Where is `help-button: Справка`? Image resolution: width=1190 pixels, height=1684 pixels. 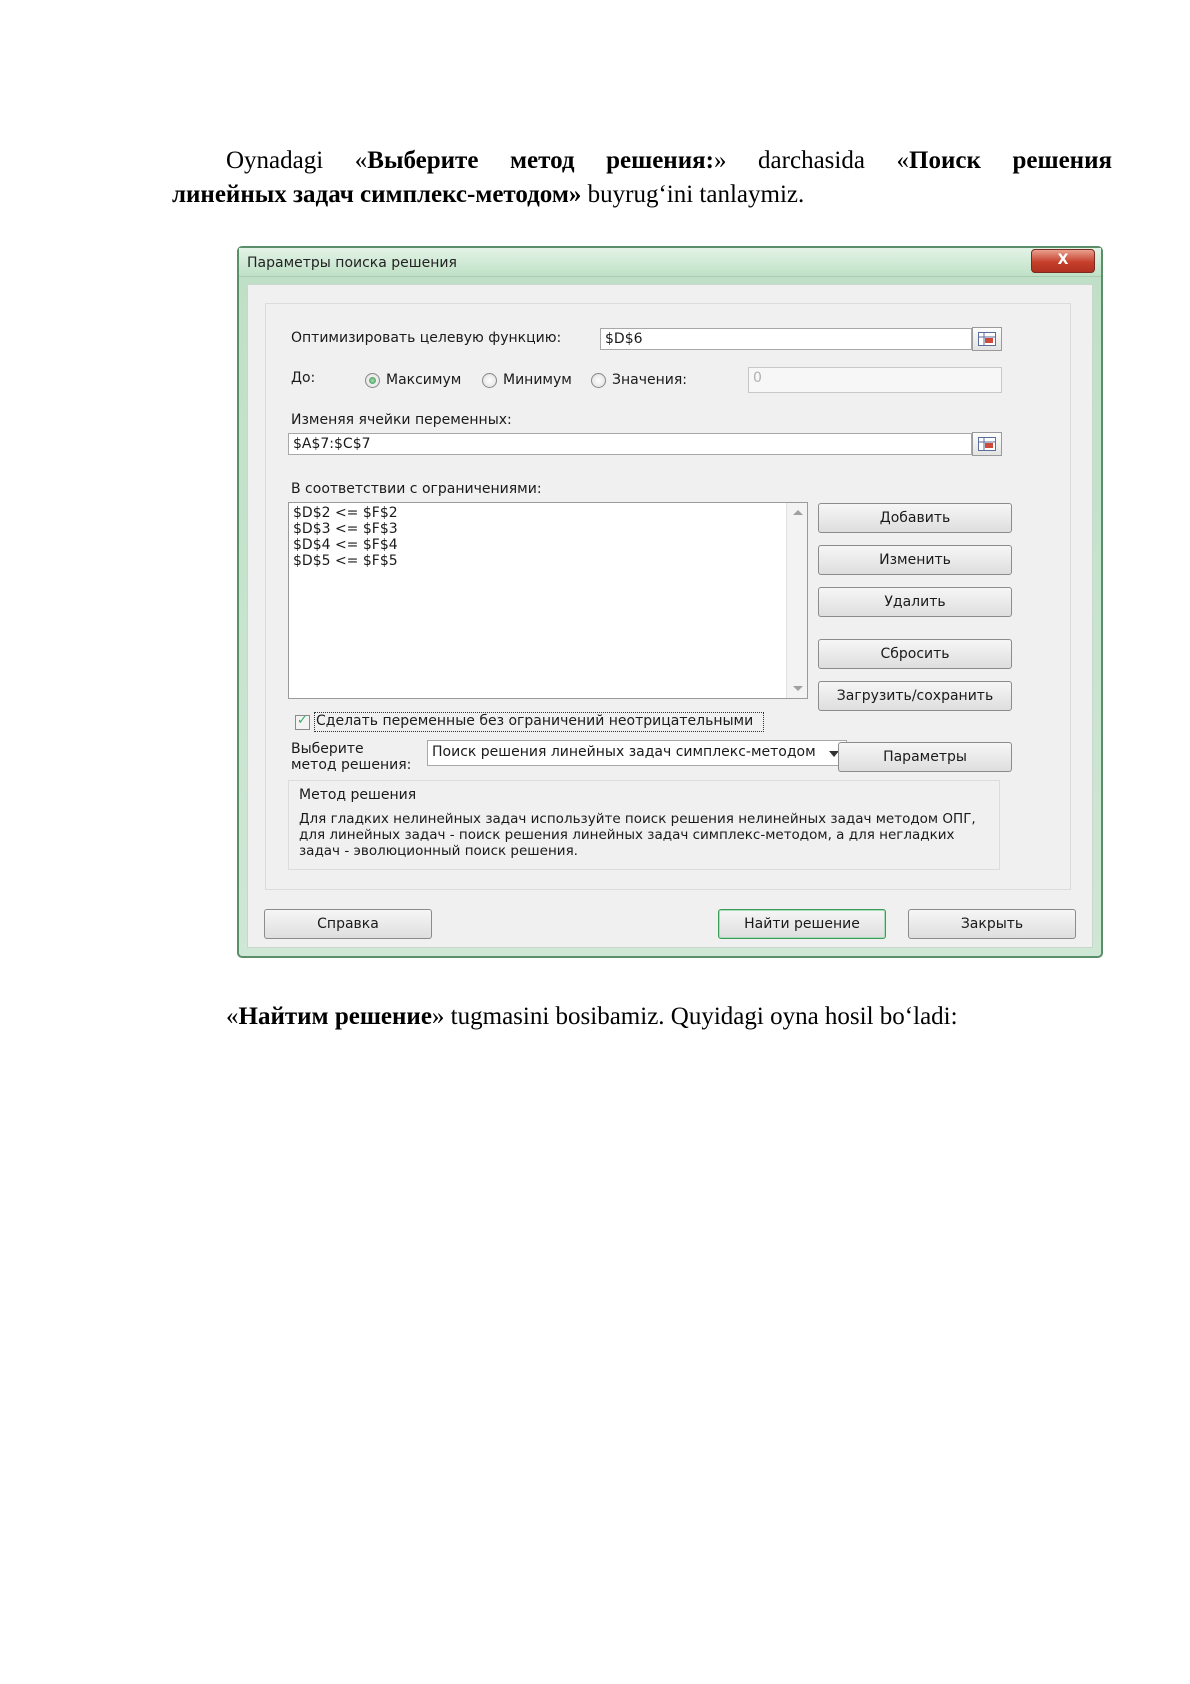
help-button: Справка is located at coordinates (348, 924).